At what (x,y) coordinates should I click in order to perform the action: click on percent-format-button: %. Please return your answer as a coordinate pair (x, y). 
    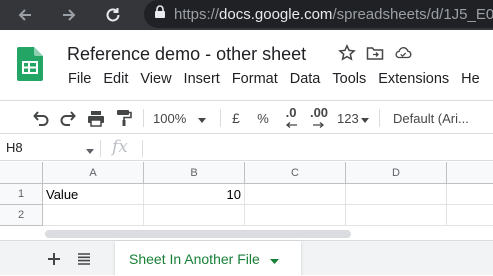
    Looking at the image, I should click on (263, 118).